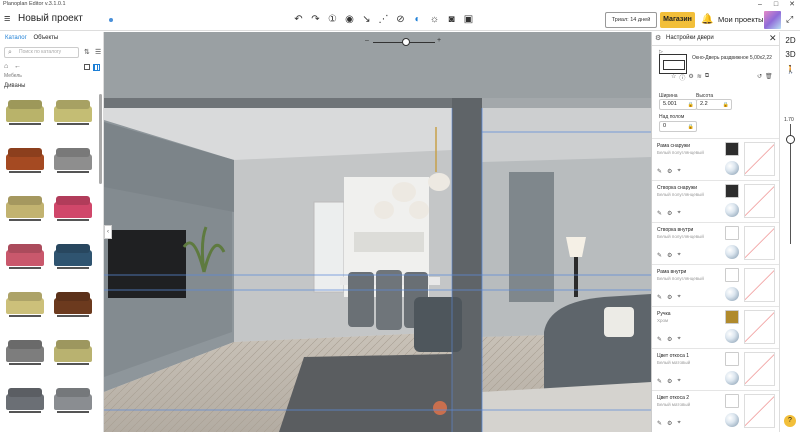 This screenshot has width=800, height=432. I want to click on redo-icon: ↷, so click(315, 19).